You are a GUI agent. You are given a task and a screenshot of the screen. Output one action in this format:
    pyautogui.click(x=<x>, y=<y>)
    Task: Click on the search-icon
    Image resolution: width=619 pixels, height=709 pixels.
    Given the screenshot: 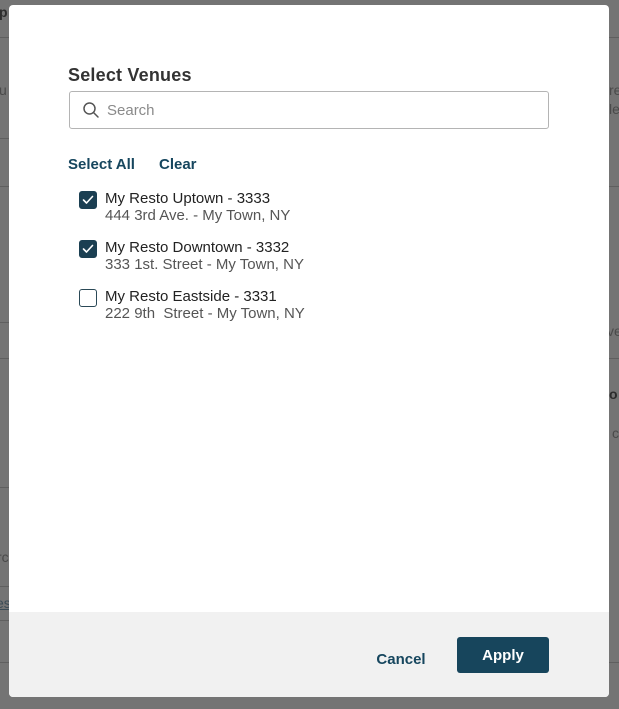 What is the action you would take?
    pyautogui.click(x=91, y=110)
    